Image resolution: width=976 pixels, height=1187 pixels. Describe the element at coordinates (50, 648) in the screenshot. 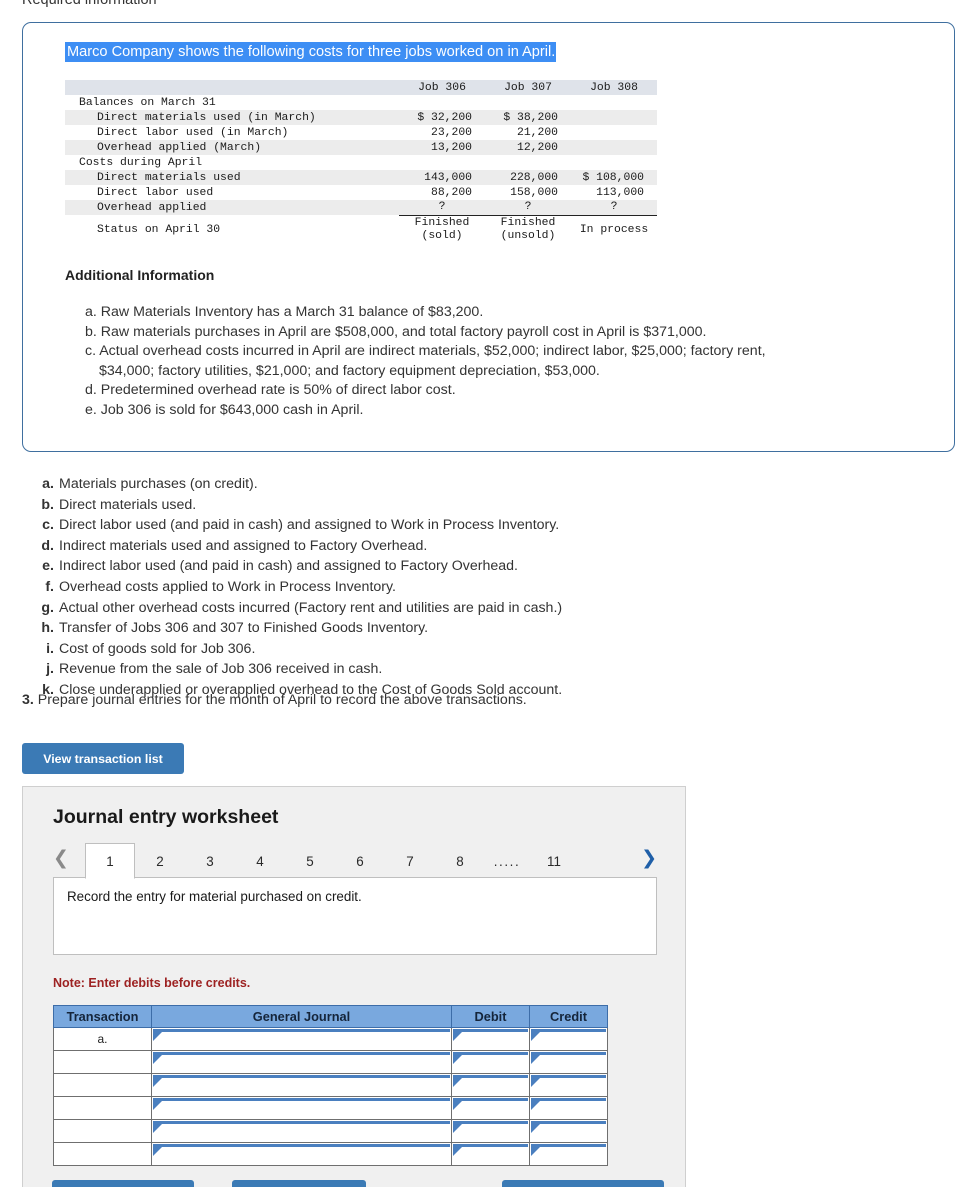

I see `transaction-letter: i.` at that location.